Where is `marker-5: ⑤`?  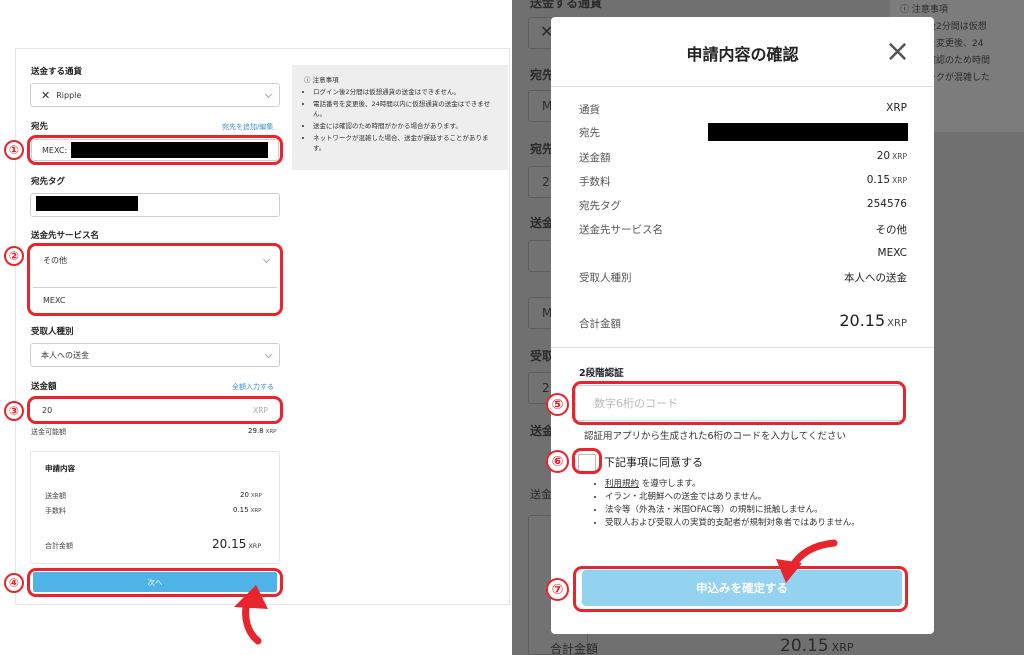
marker-5: ⑤ is located at coordinates (557, 404).